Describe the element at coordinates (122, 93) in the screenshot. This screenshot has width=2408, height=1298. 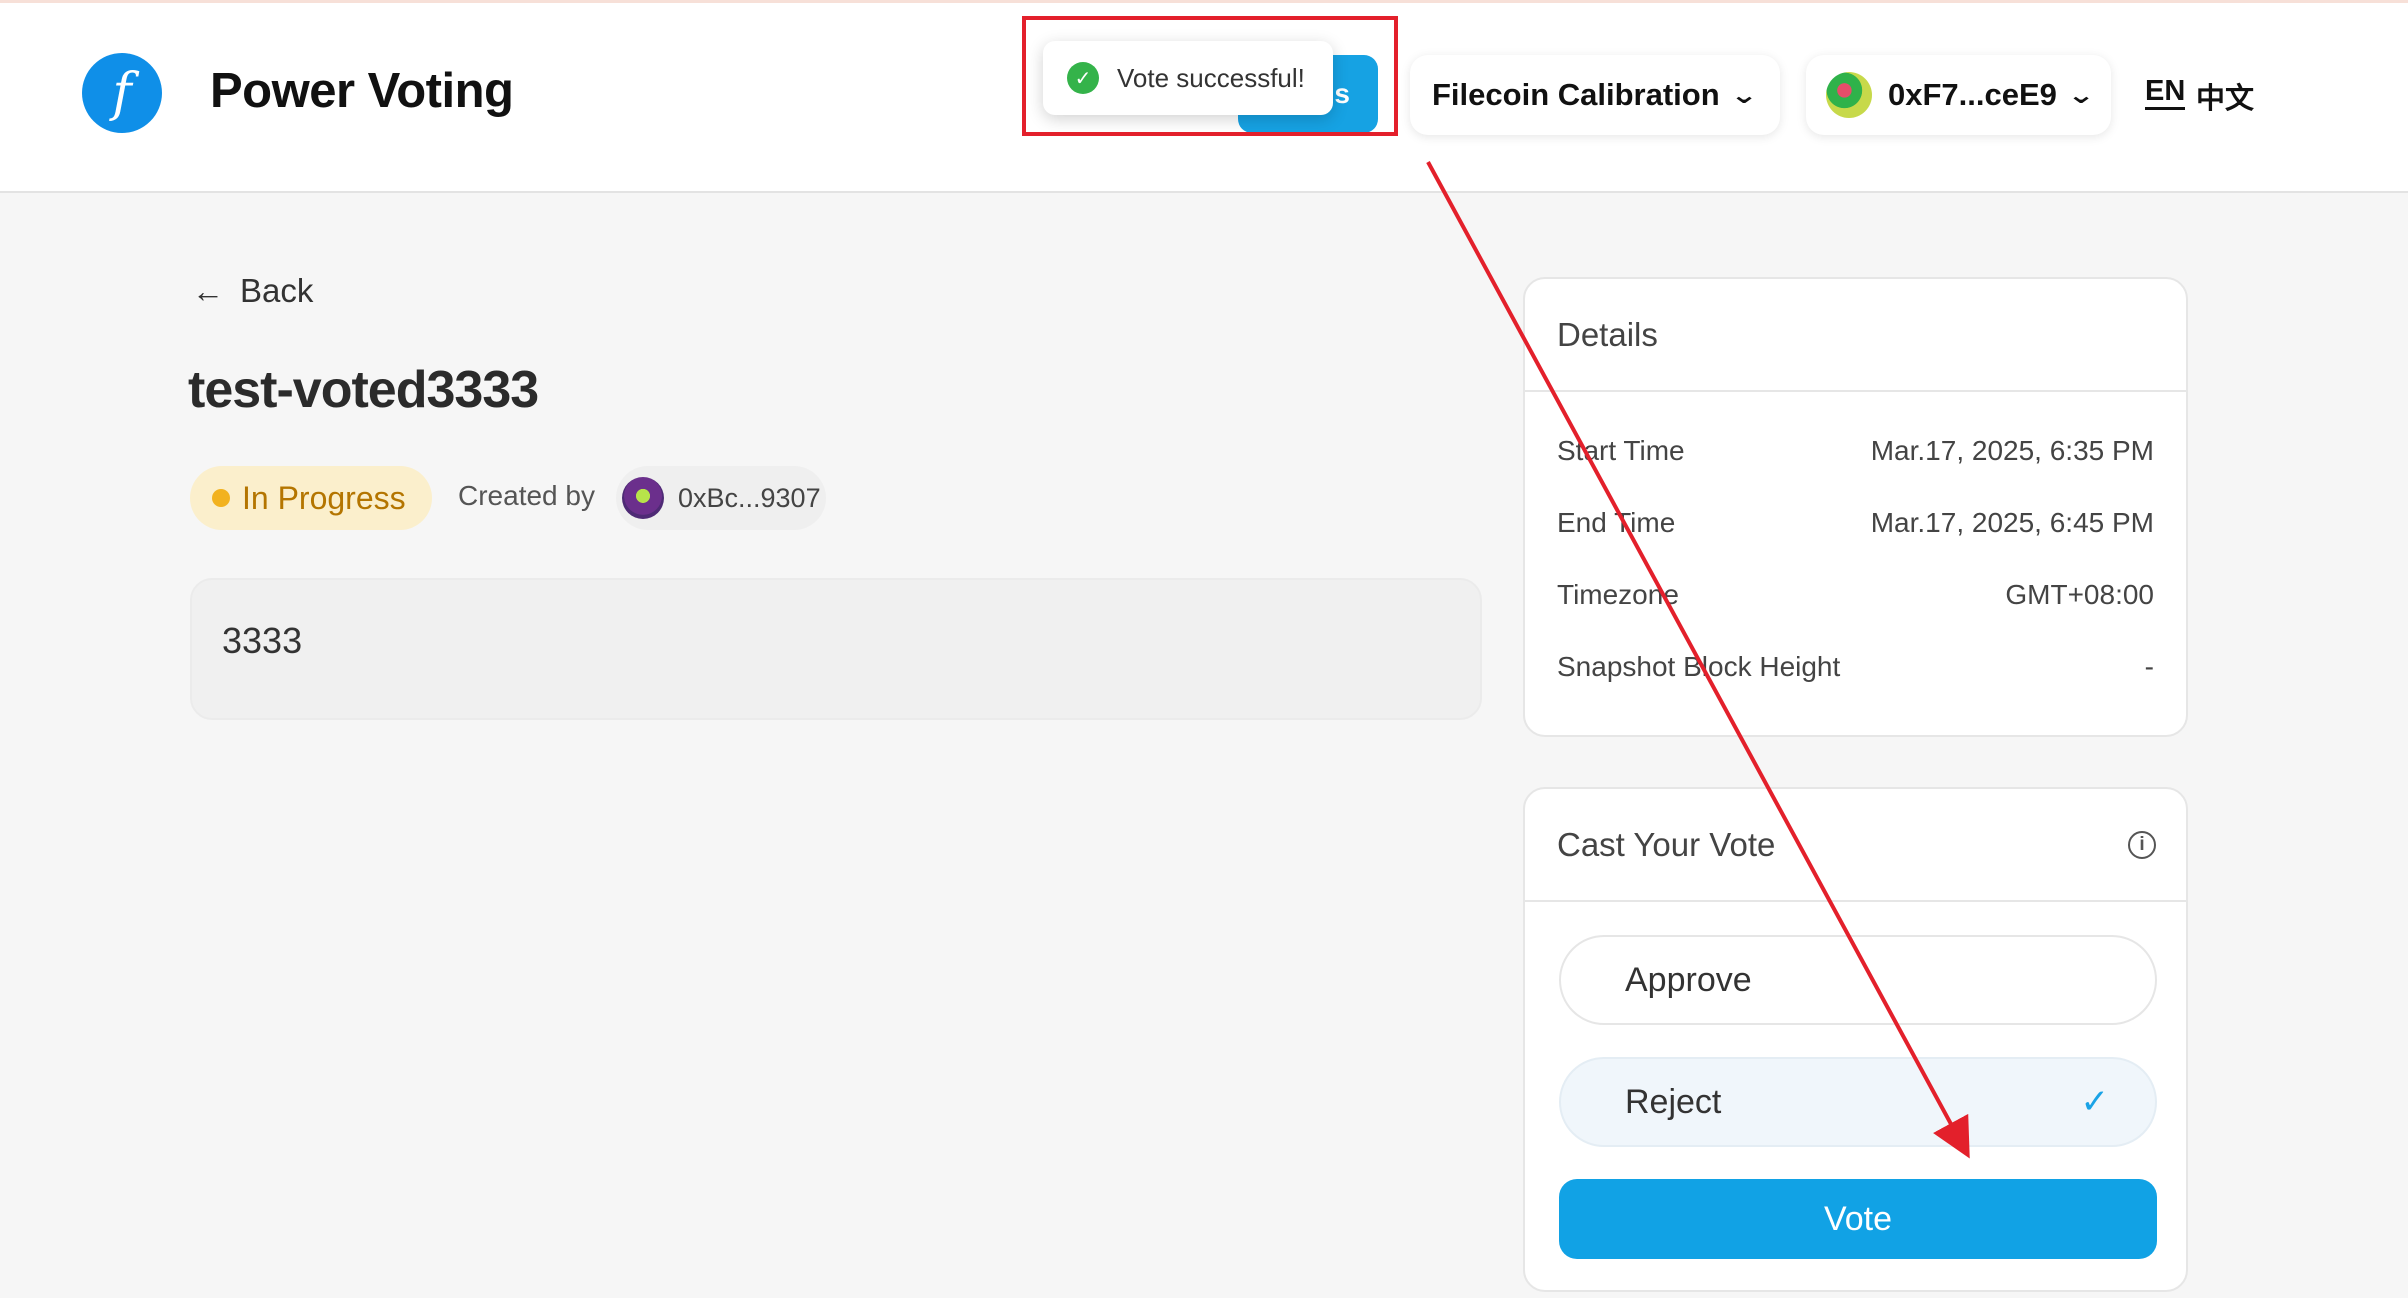
I see `filecoin-logo-icon: f` at that location.